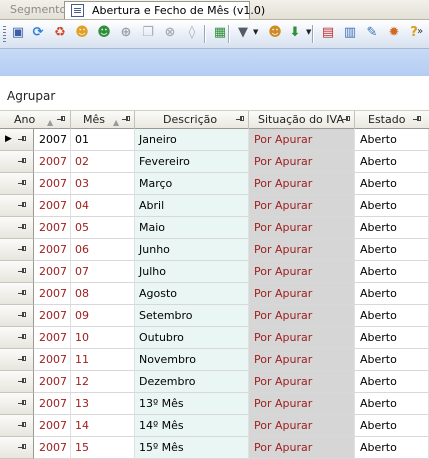  I want to click on row-selector: ▶, so click(17, 140).